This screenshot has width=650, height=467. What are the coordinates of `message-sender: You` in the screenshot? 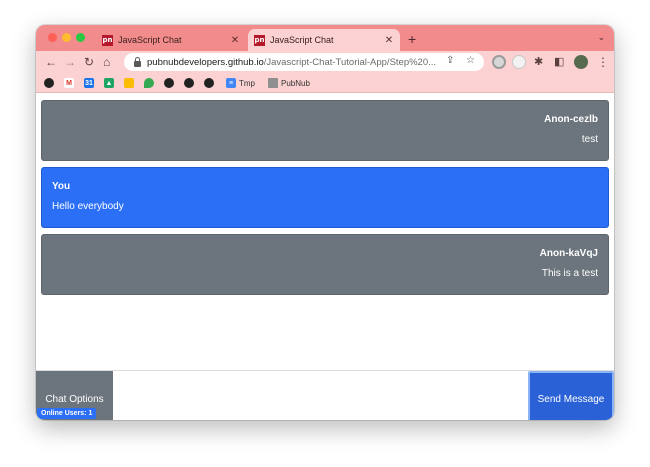 It's located at (61, 186).